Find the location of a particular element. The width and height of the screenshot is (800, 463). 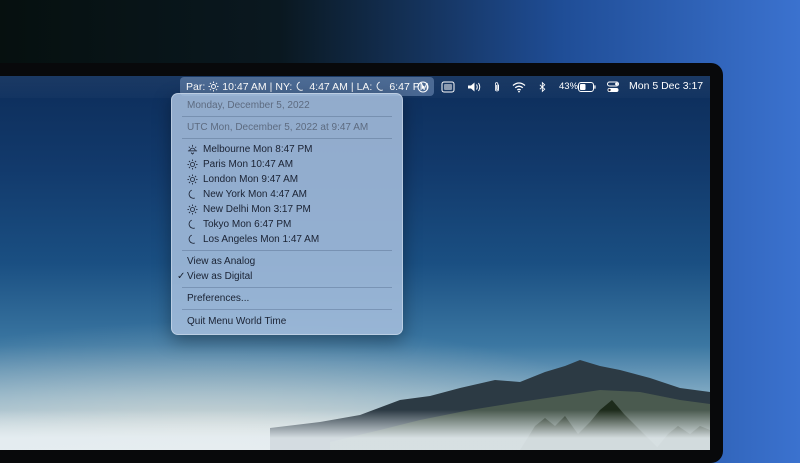

paris-label: Par: is located at coordinates (196, 86).